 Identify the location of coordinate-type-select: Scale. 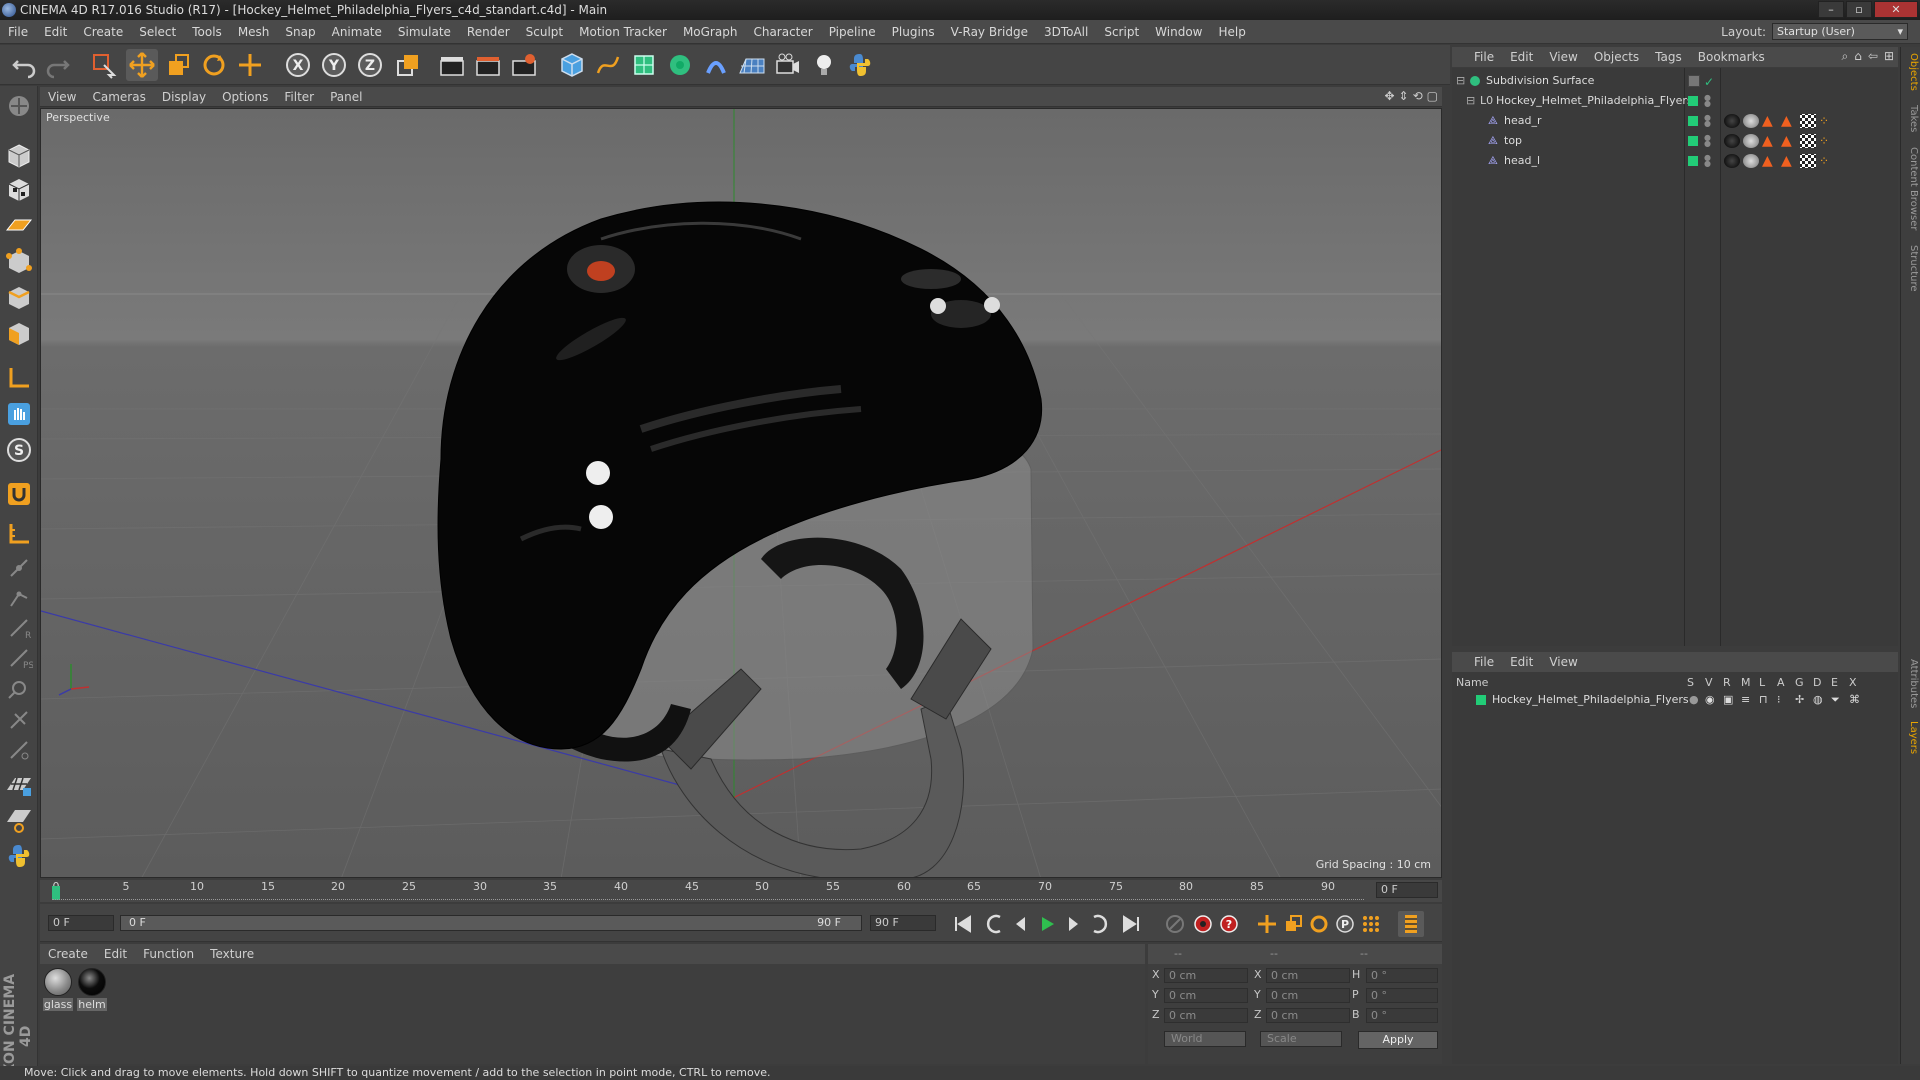
(1301, 1039).